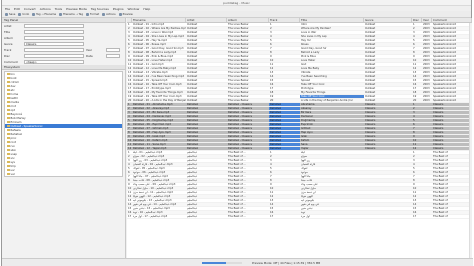  Describe the element at coordinates (206, 20) in the screenshot. I see `column-header: Artist` at that location.